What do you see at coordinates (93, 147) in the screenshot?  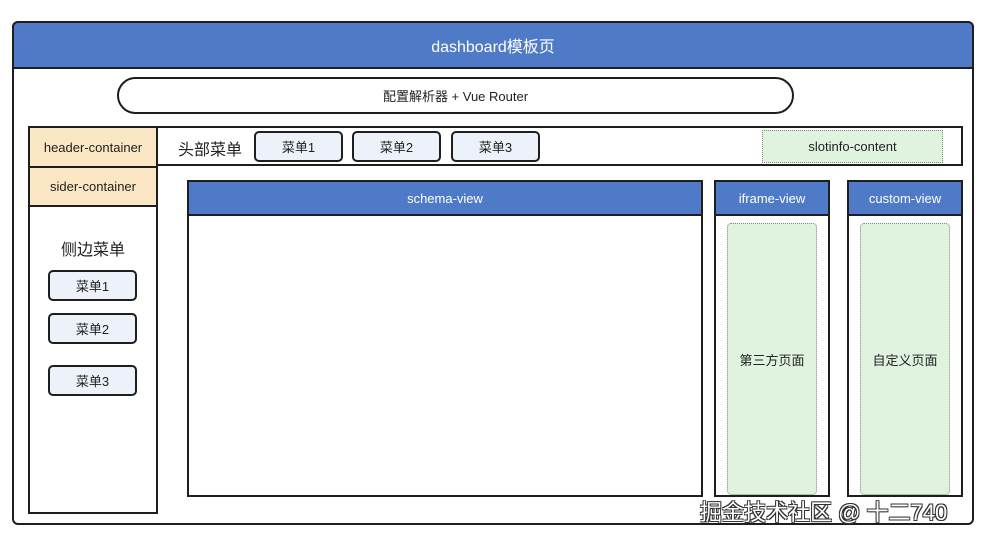 I see `header-container-label: header-container` at bounding box center [93, 147].